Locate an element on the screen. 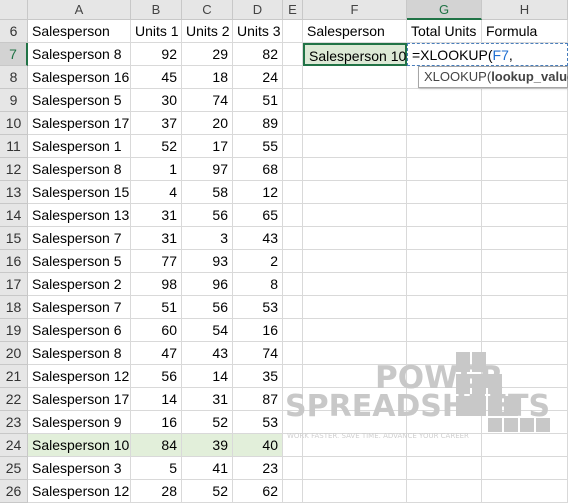 Image resolution: width=568 pixels, height=503 pixels. select-all-corner is located at coordinates (14, 10).